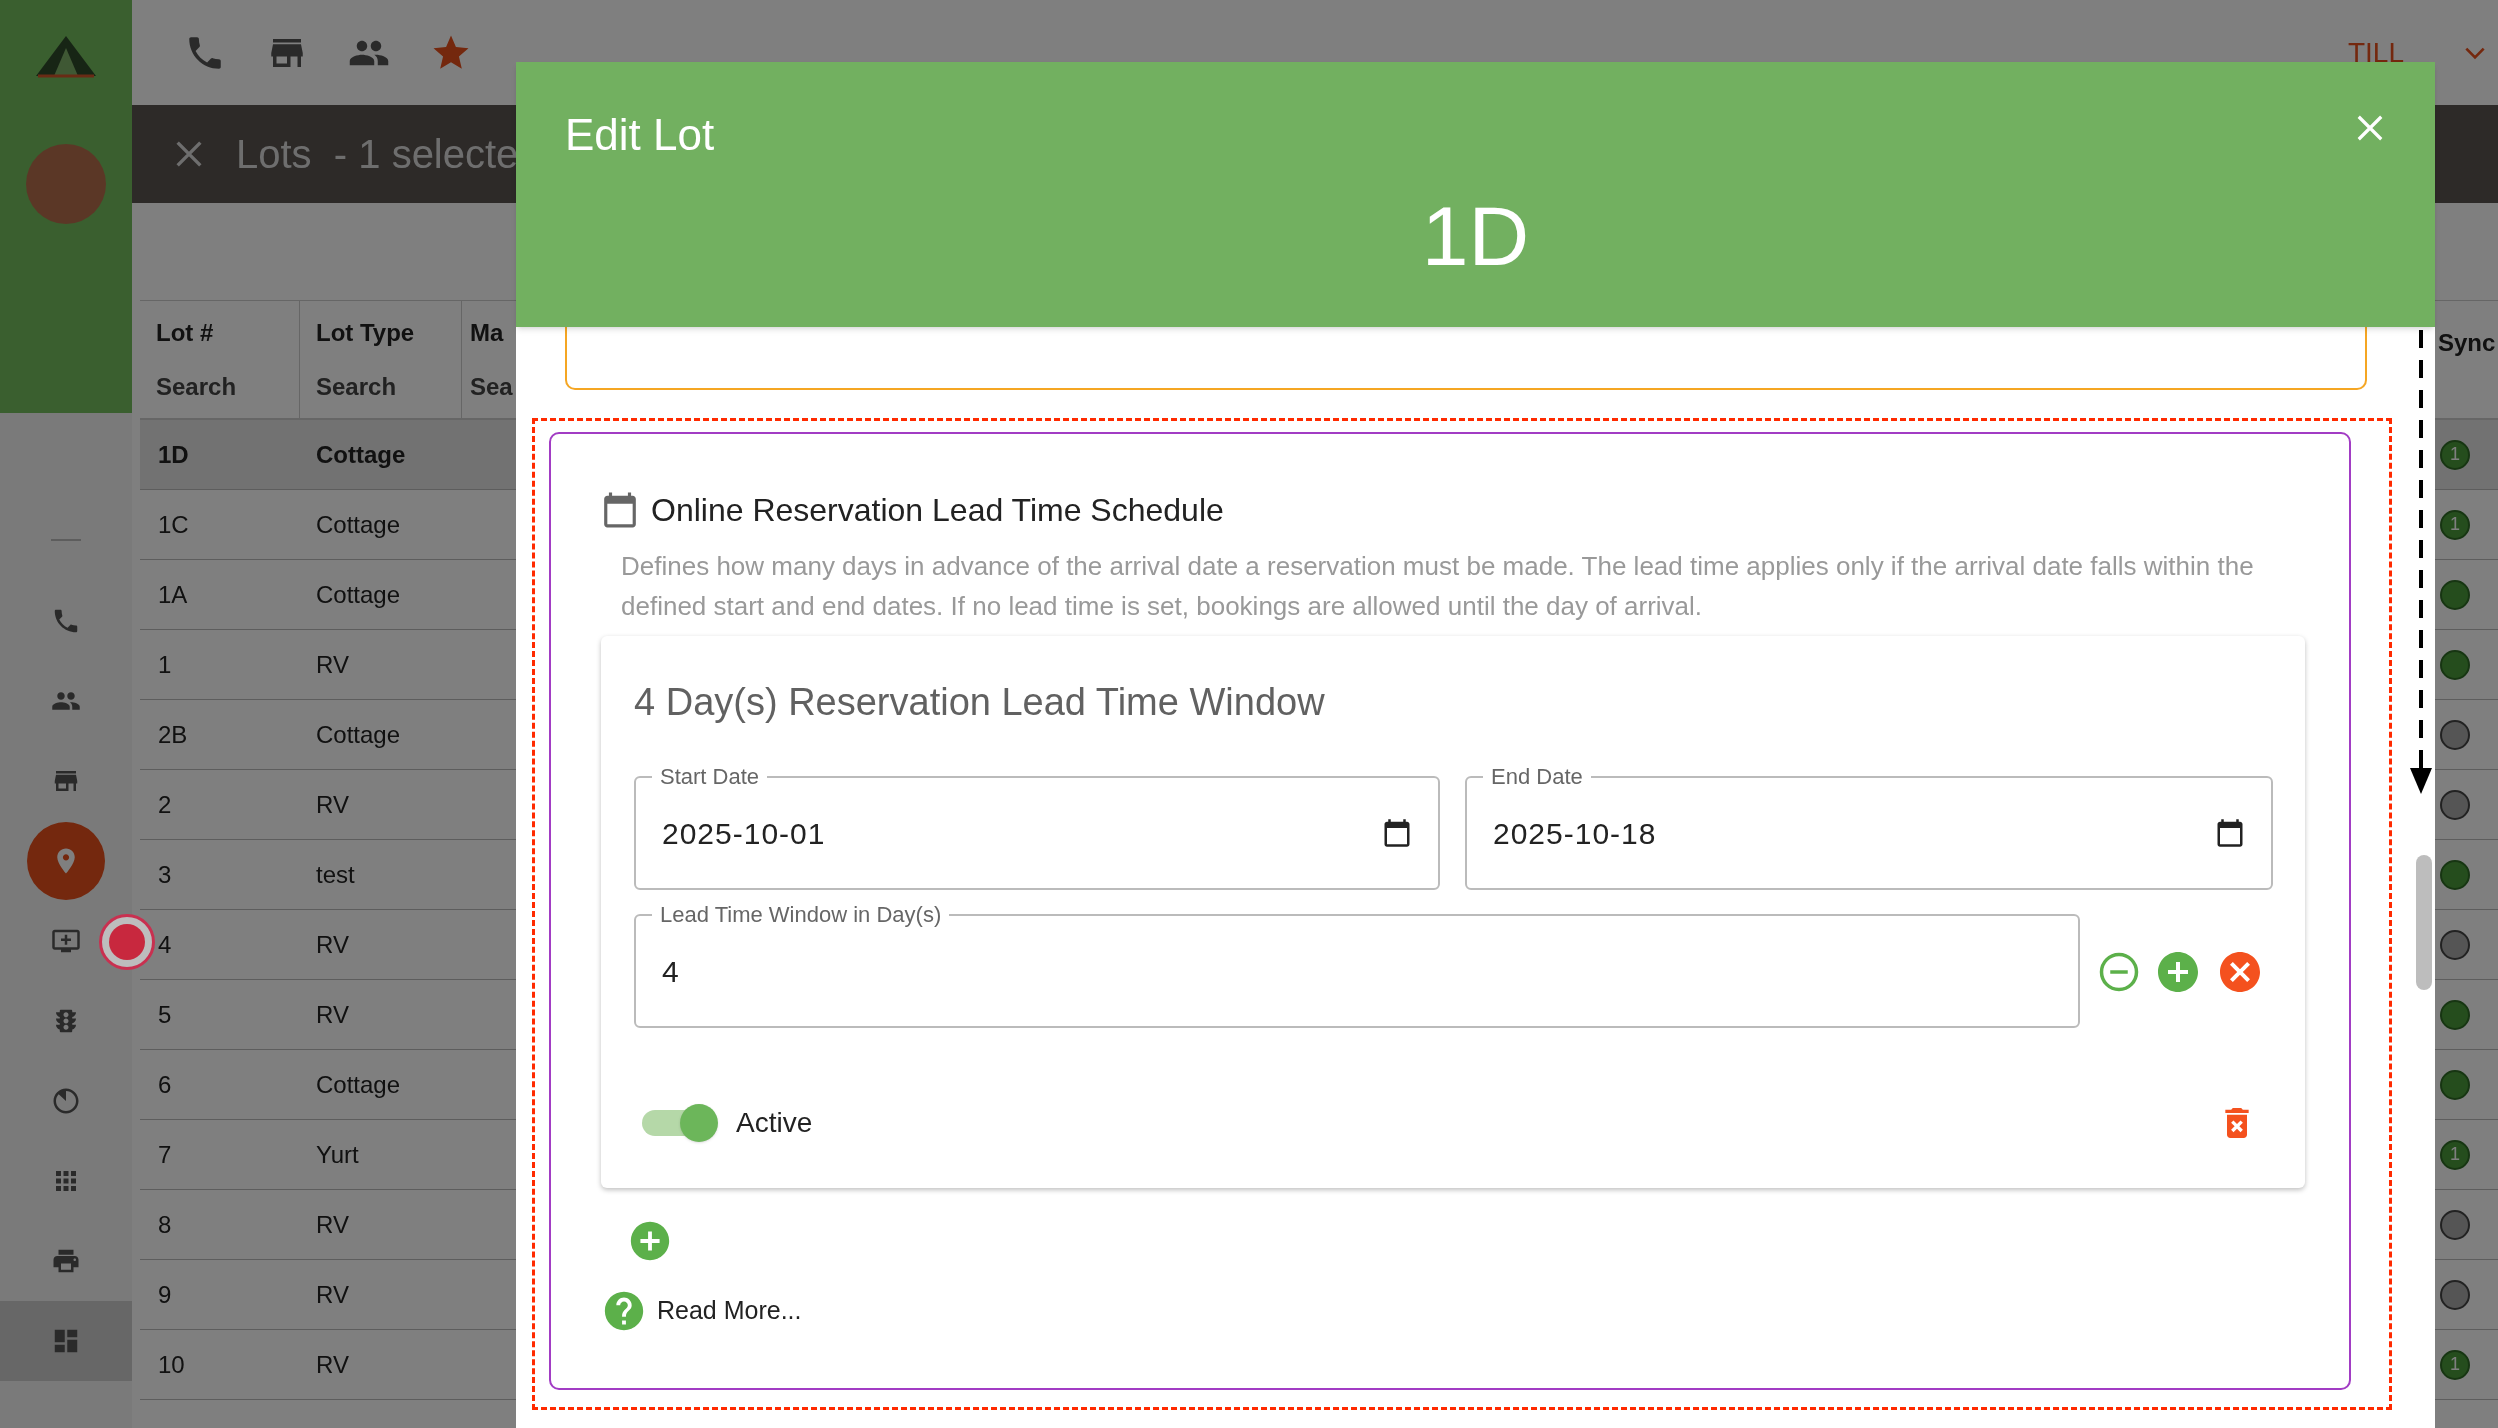  I want to click on active-toggle, so click(680, 1123).